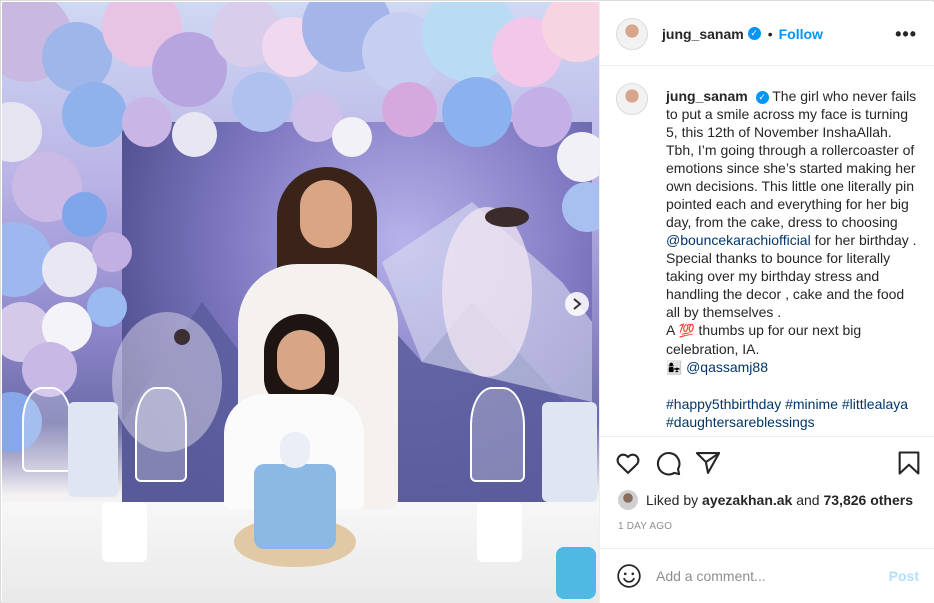 This screenshot has width=934, height=603. Describe the element at coordinates (628, 463) in the screenshot. I see `heart-icon` at that location.